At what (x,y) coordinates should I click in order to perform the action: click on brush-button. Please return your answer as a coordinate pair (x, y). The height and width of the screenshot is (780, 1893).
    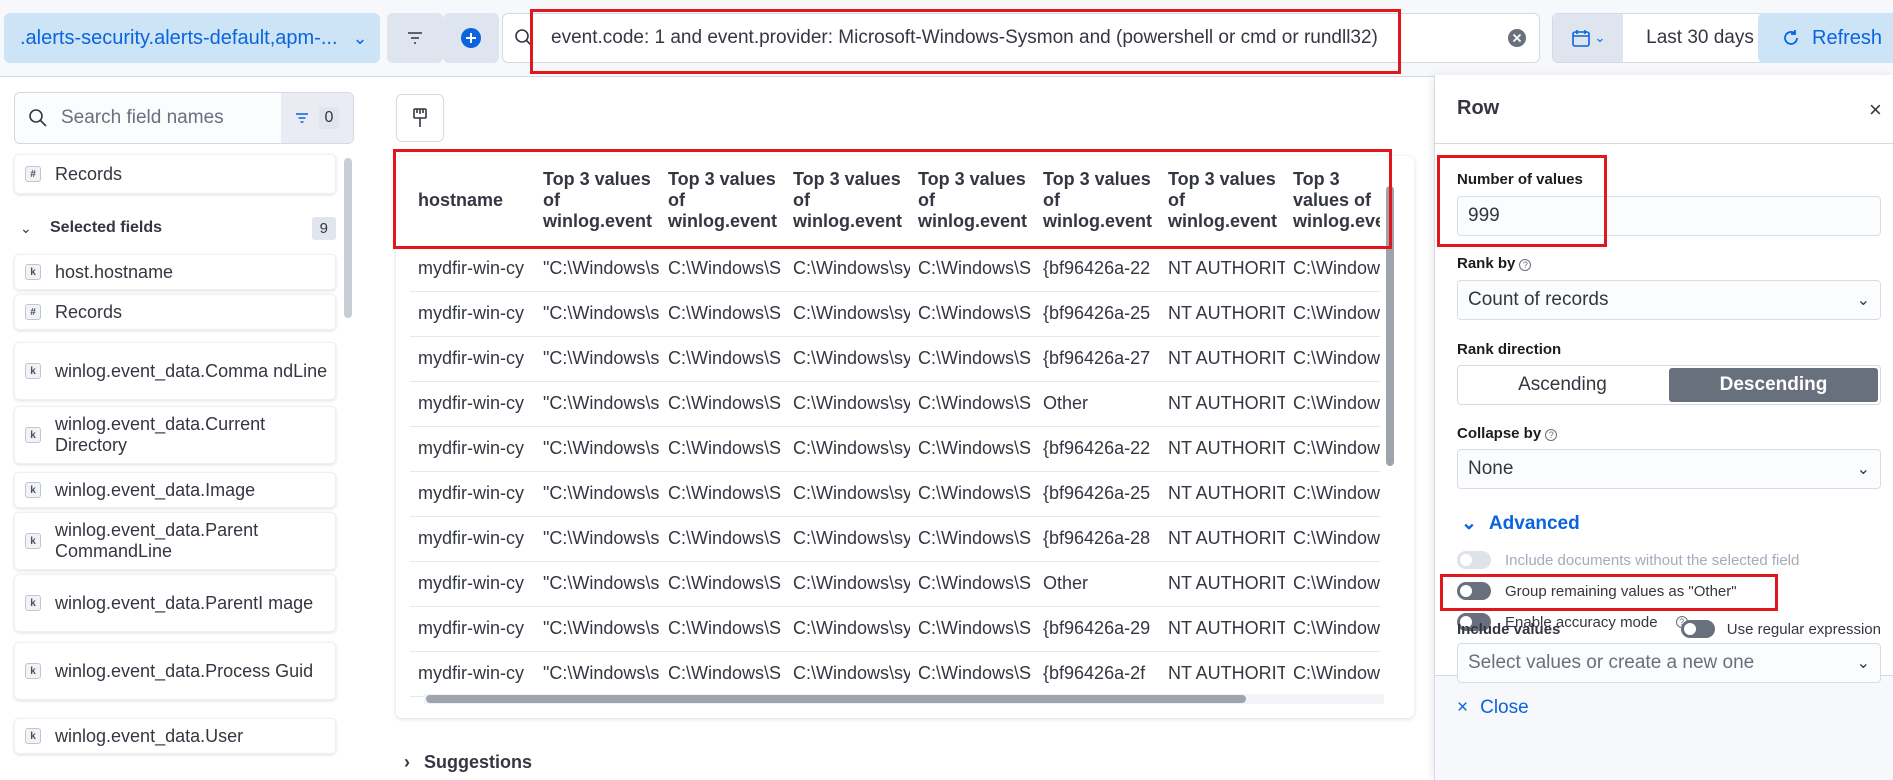
    Looking at the image, I should click on (420, 118).